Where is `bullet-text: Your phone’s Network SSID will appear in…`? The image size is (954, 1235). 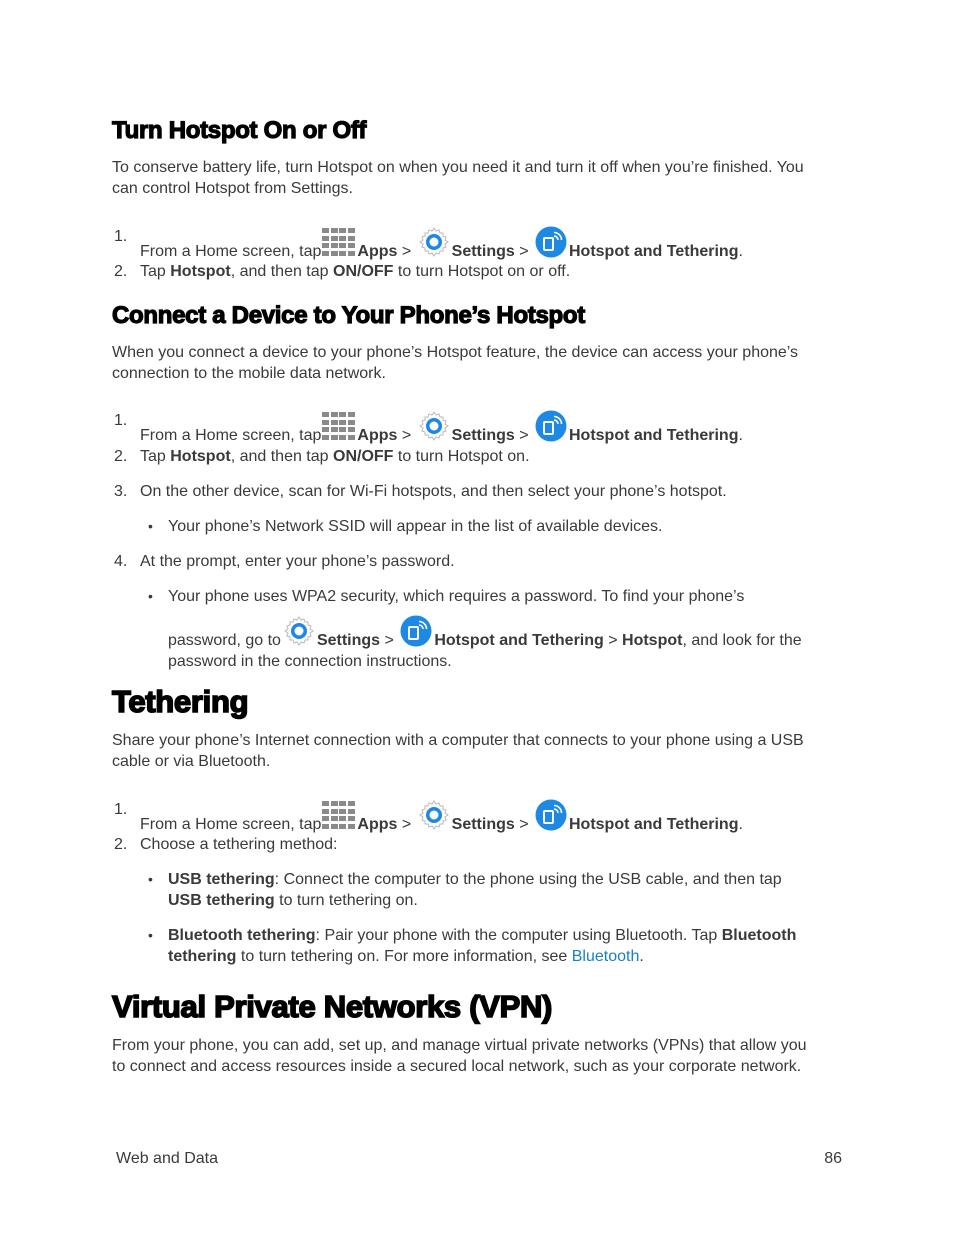 bullet-text: Your phone’s Network SSID will appear in… is located at coordinates (415, 526).